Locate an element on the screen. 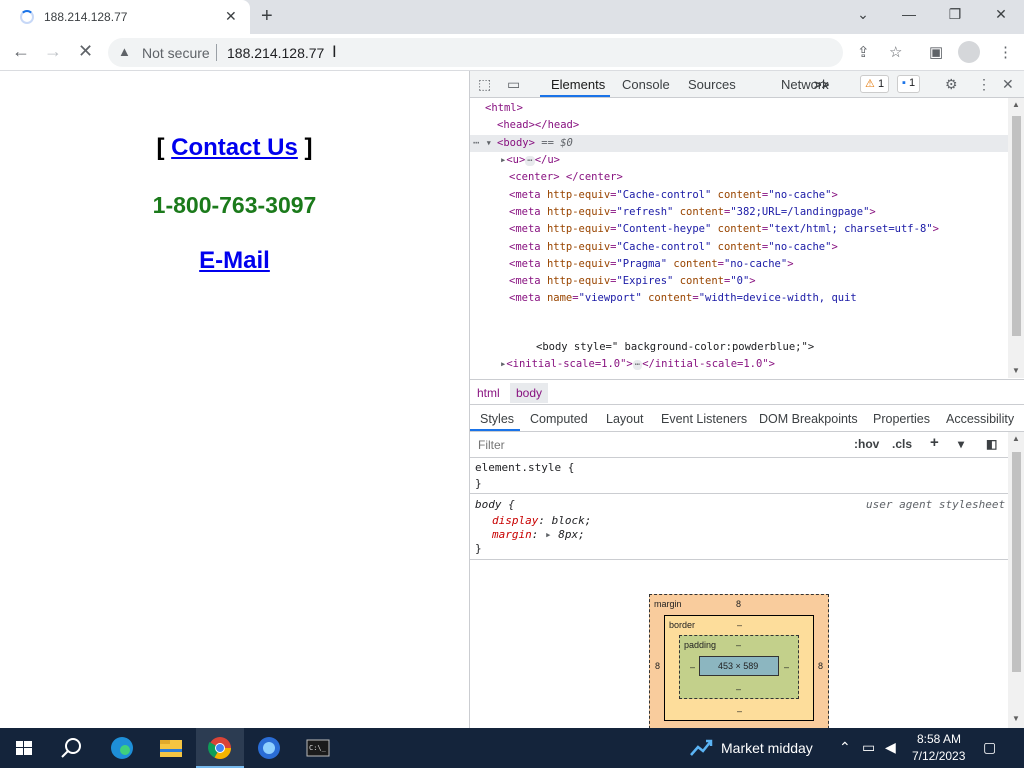  element-style-selector: element.style { is located at coordinates (524, 467).